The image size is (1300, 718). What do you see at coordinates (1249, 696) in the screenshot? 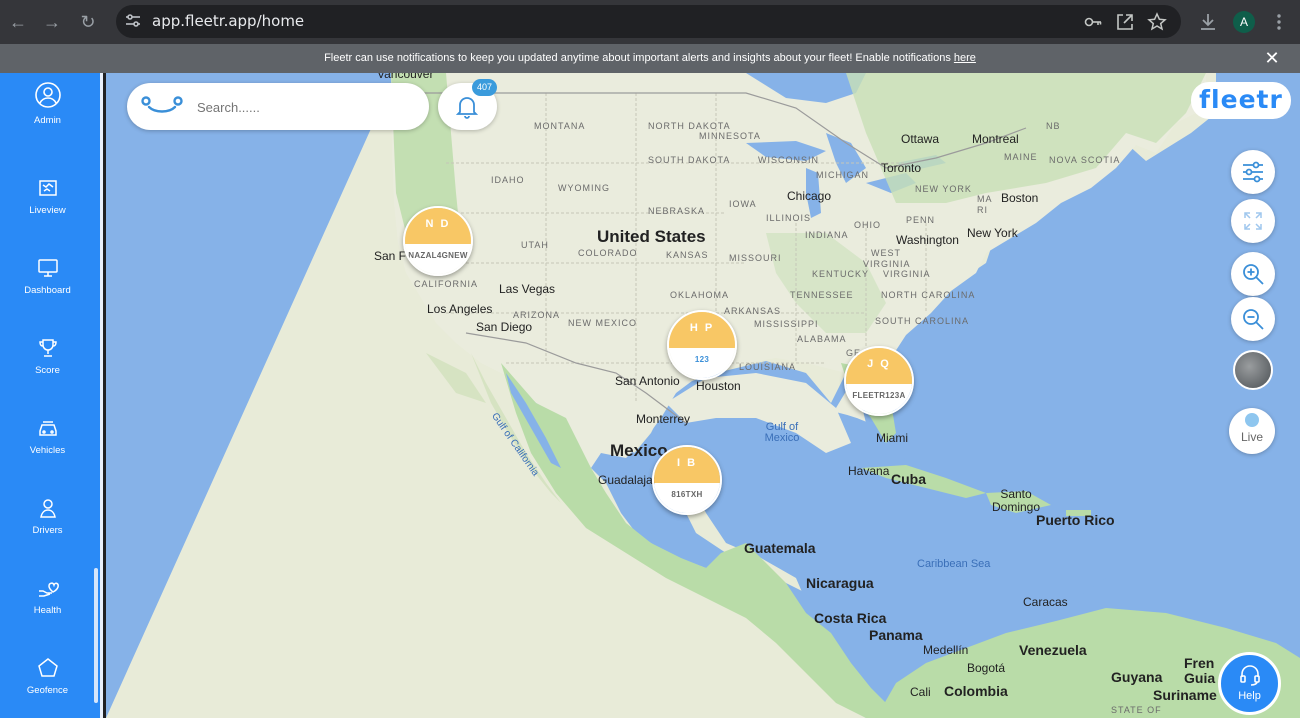
I see `help-label: Help` at bounding box center [1249, 696].